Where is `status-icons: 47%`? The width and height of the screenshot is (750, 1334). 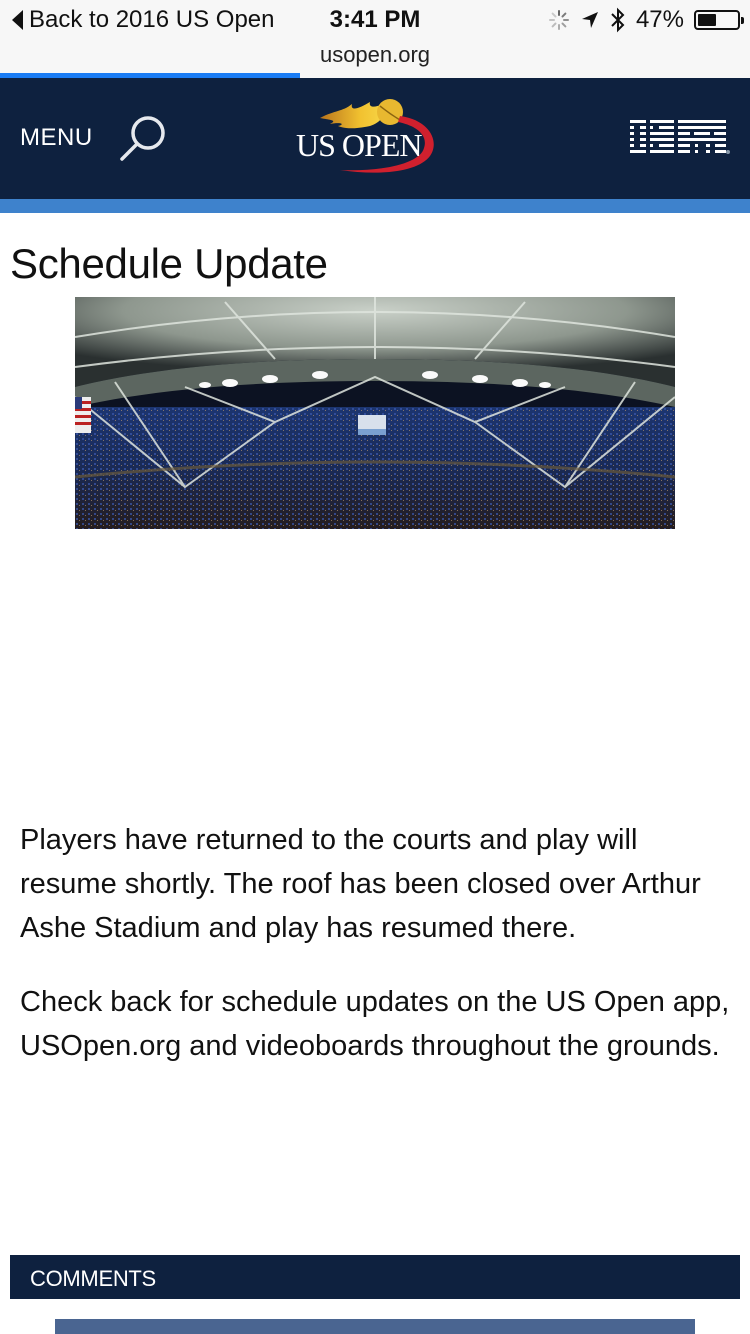 status-icons: 47% is located at coordinates (646, 20).